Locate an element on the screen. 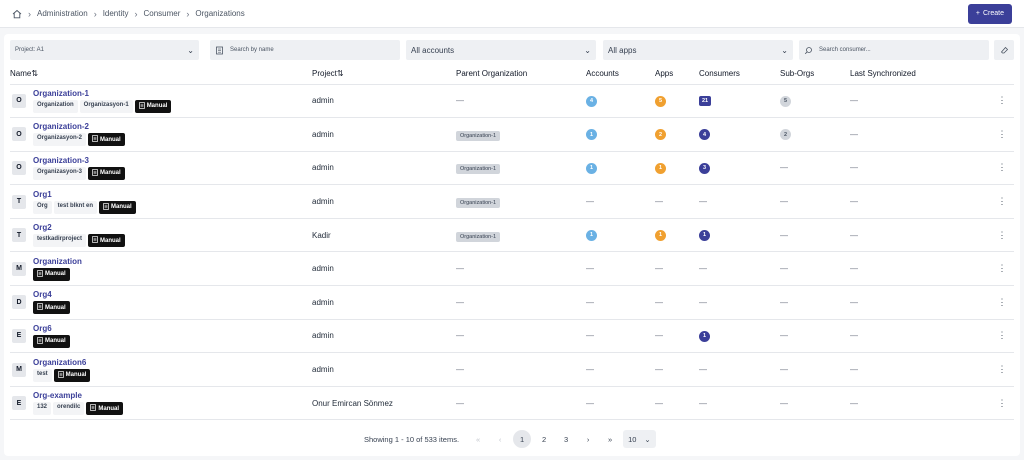 The image size is (1024, 460). avatar: T is located at coordinates (19, 201).